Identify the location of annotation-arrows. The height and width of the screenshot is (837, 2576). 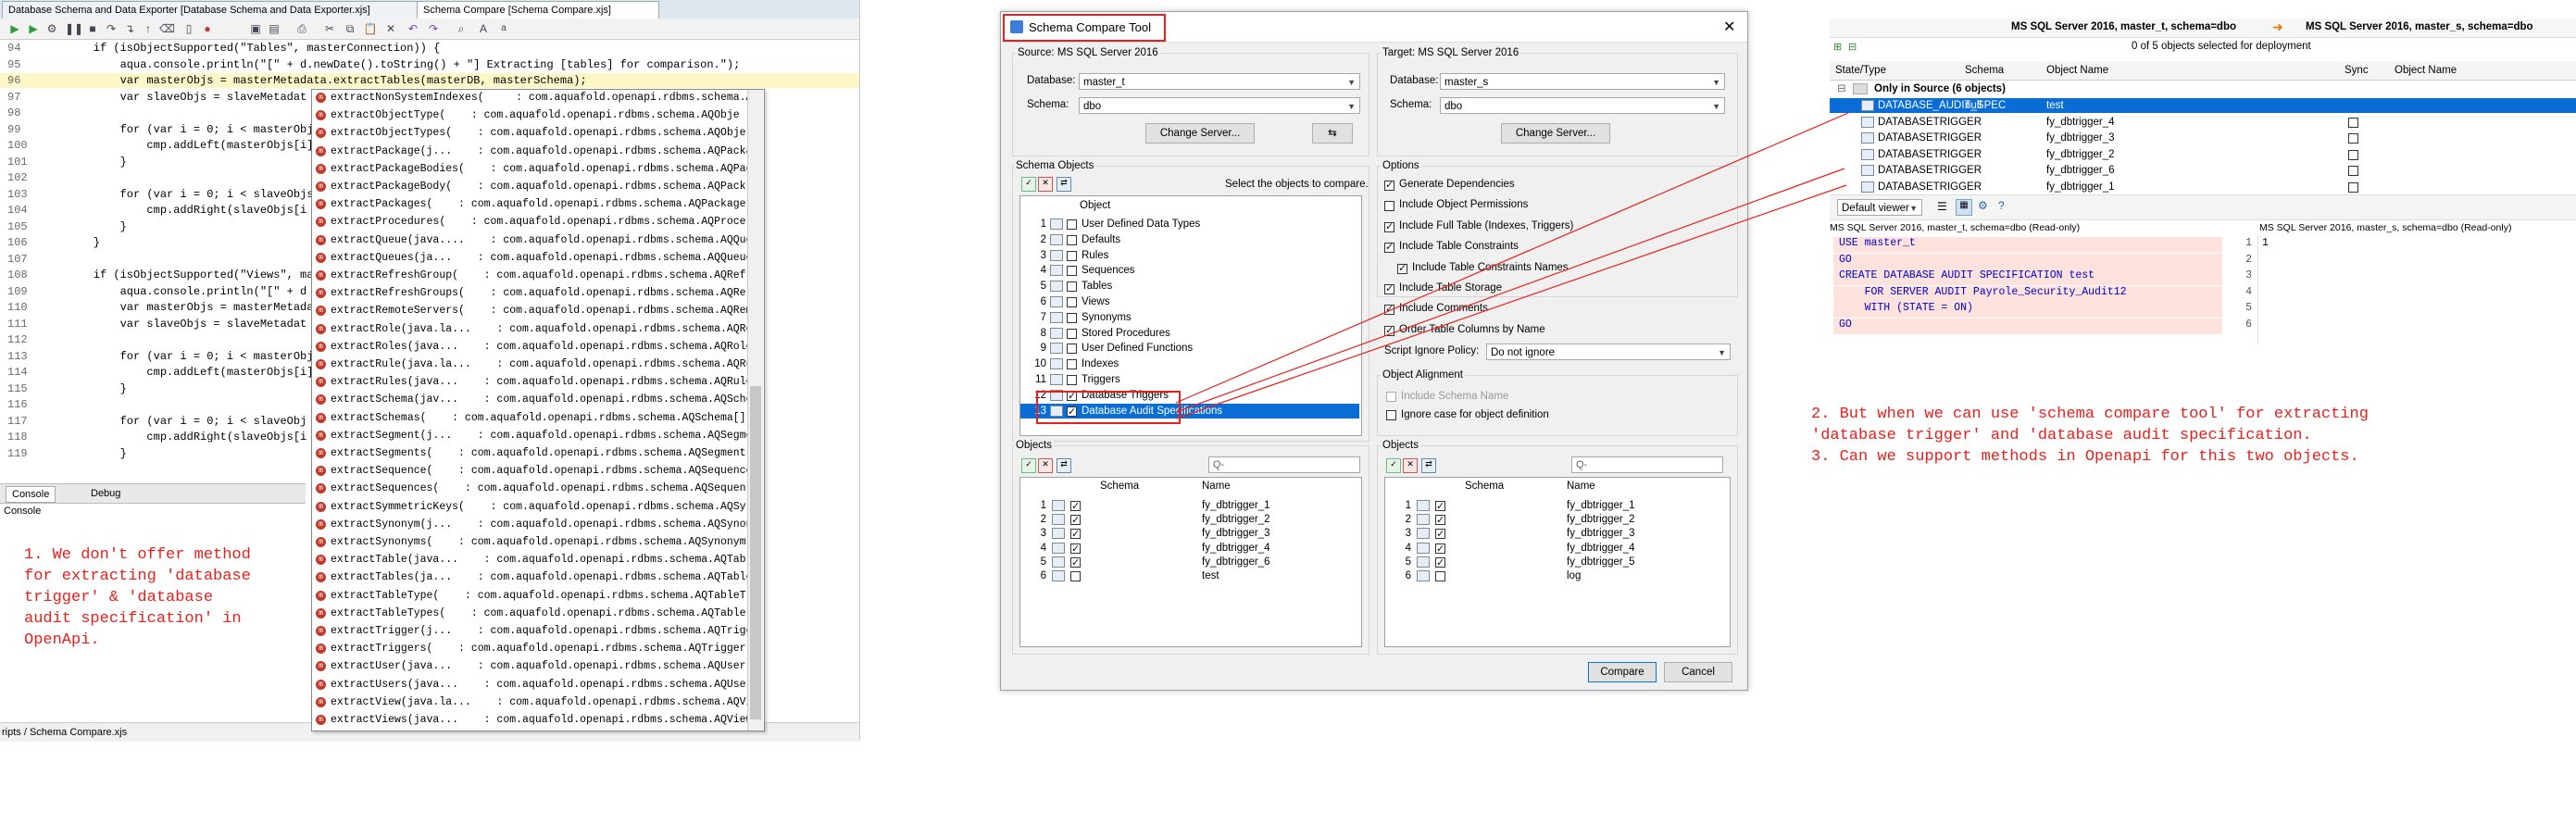
(1512, 265).